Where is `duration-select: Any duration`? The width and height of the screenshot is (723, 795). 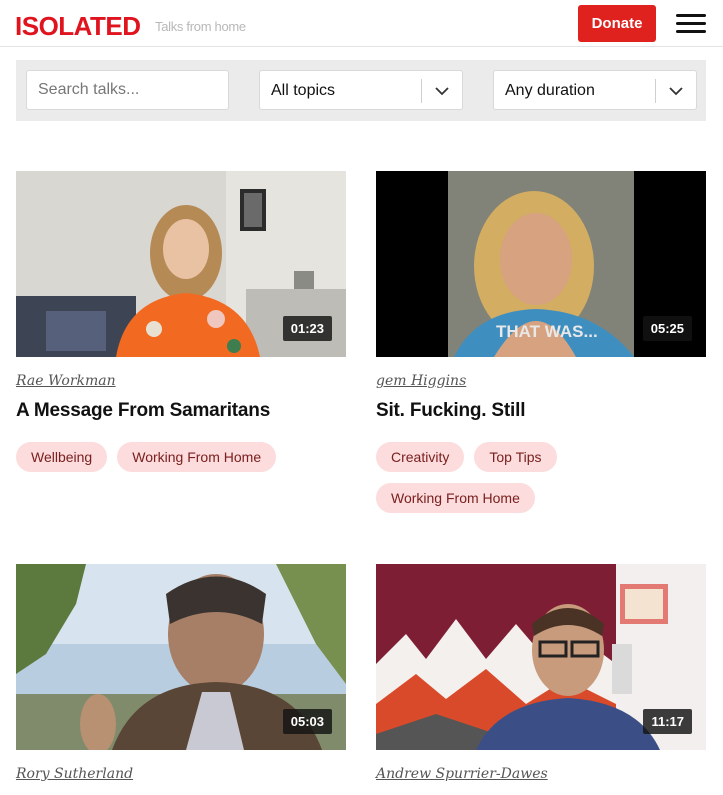 duration-select: Any duration is located at coordinates (595, 90).